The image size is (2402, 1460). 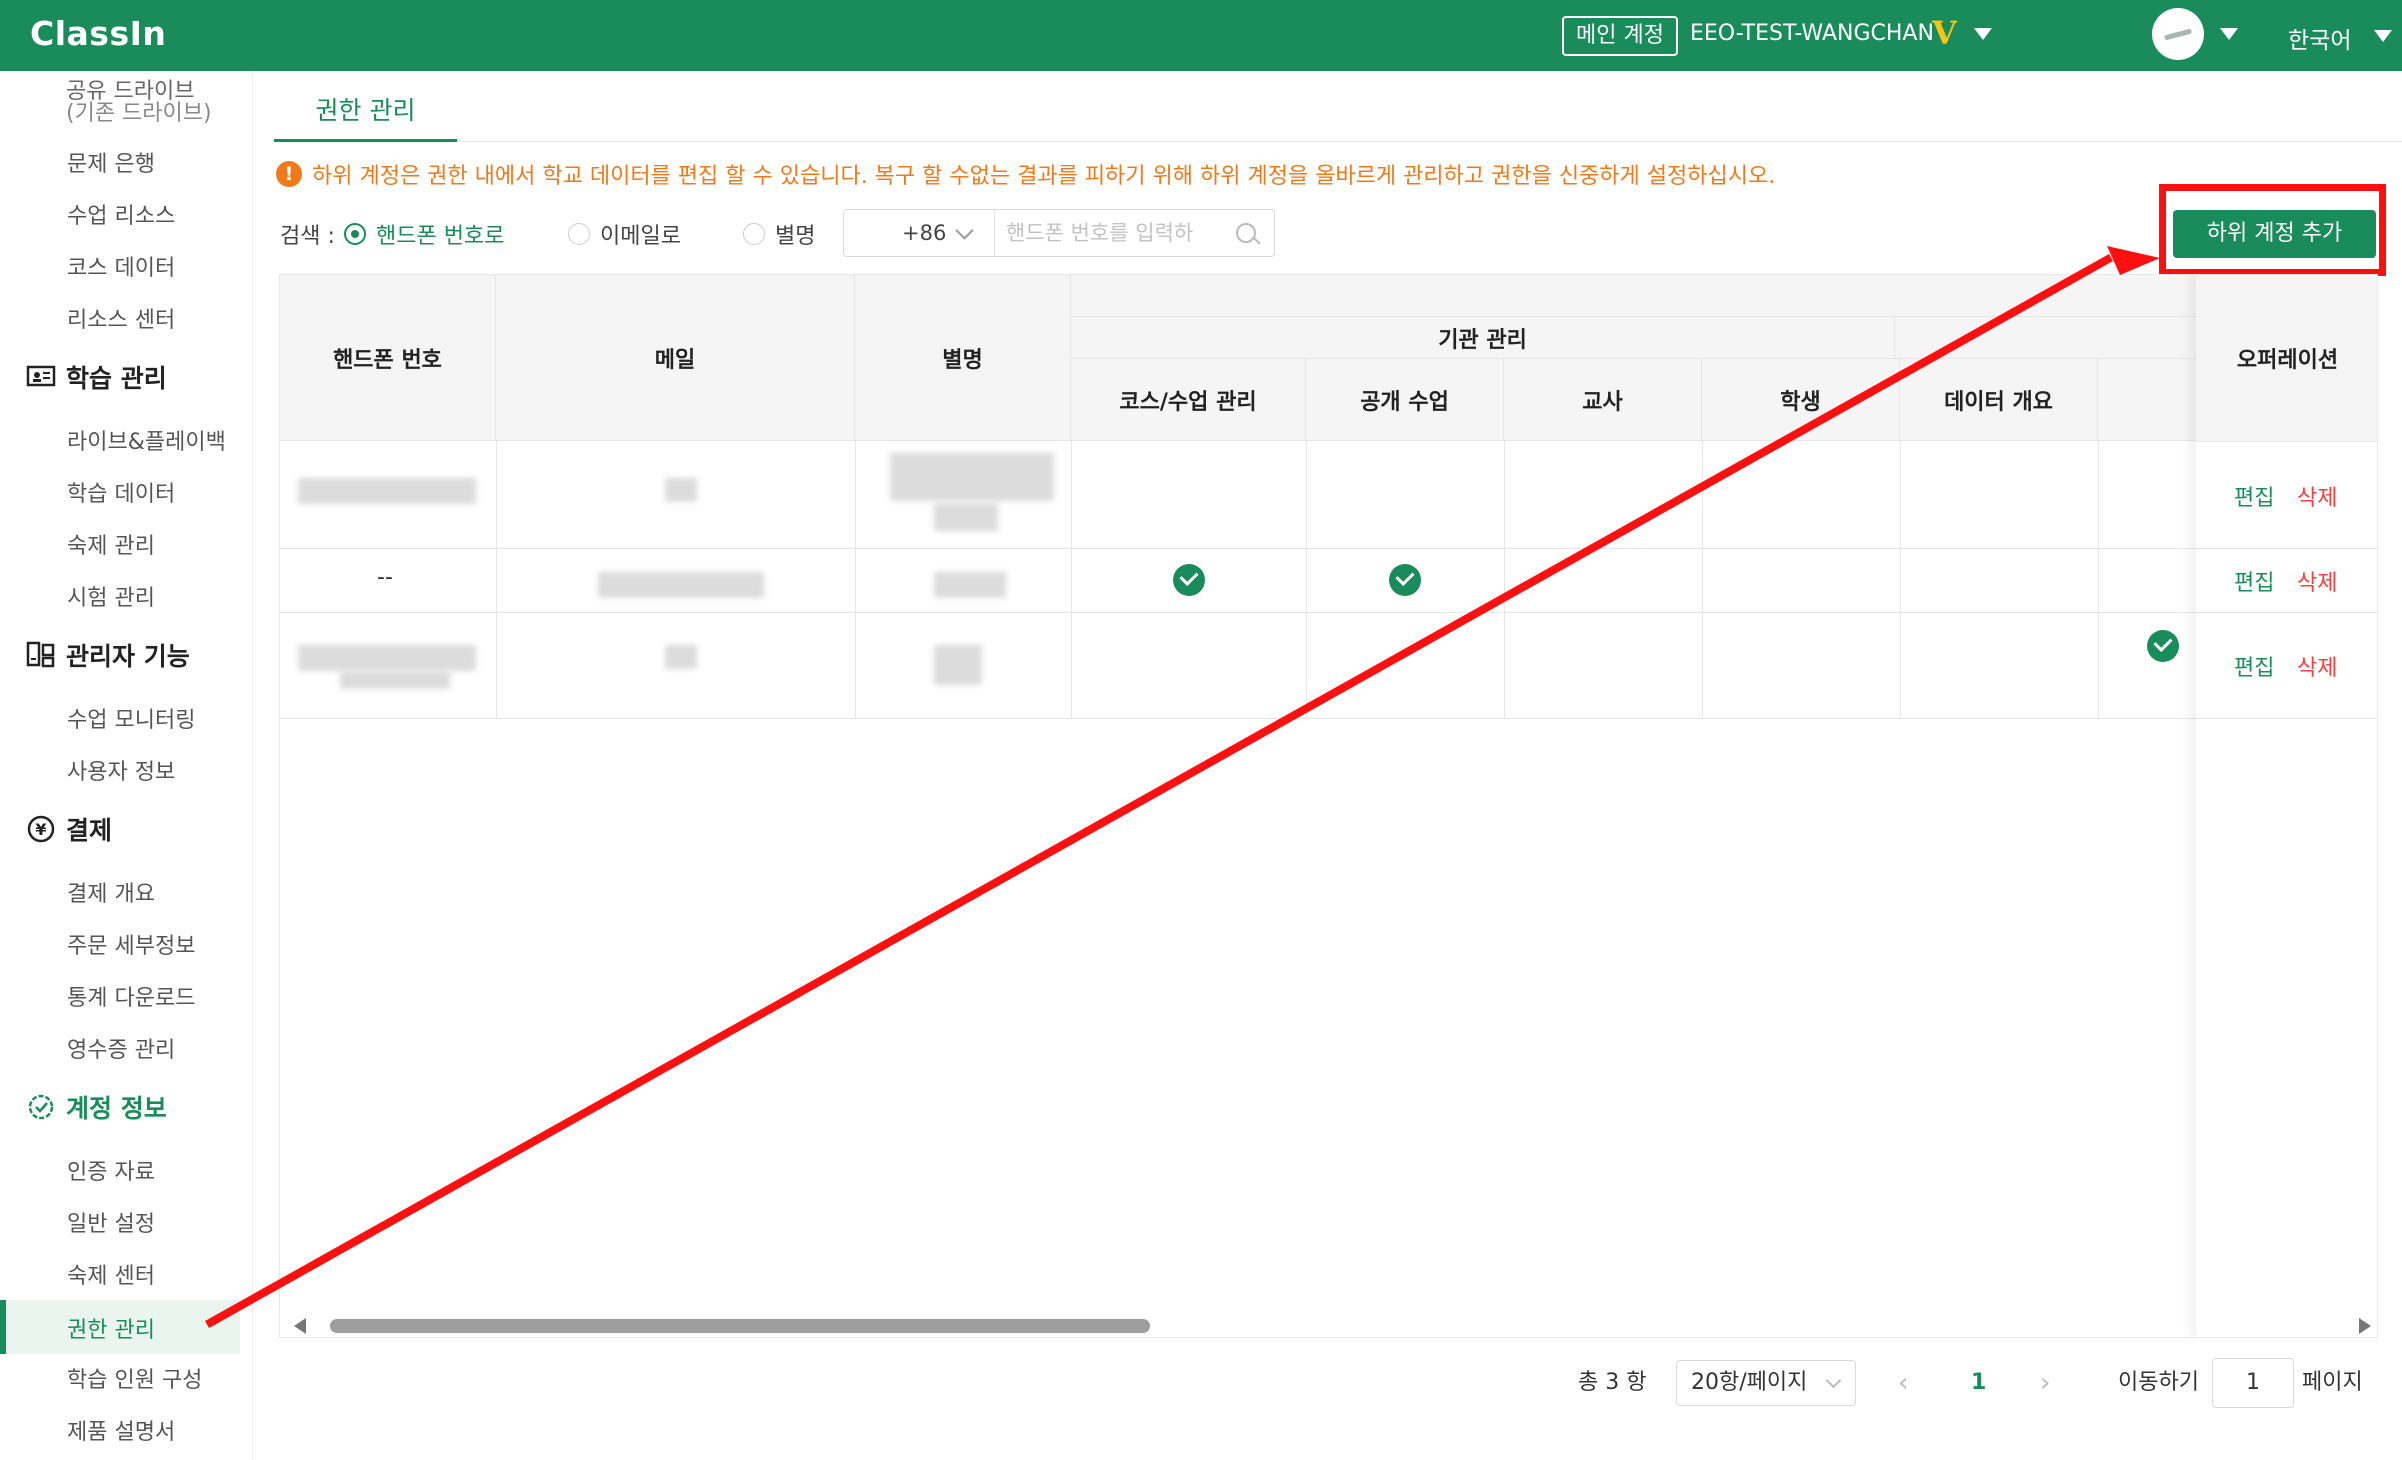 I want to click on sidebar-item-course-data: 코스 데이터, so click(x=121, y=266).